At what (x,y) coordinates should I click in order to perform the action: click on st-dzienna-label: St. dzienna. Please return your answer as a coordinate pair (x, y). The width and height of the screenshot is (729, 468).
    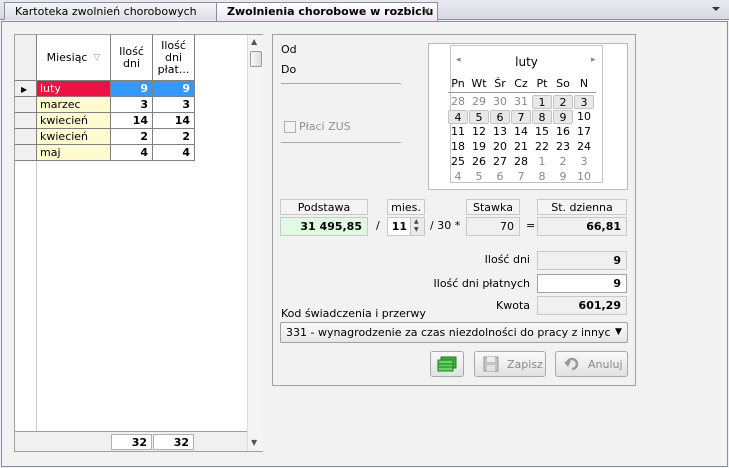
    Looking at the image, I should click on (582, 207).